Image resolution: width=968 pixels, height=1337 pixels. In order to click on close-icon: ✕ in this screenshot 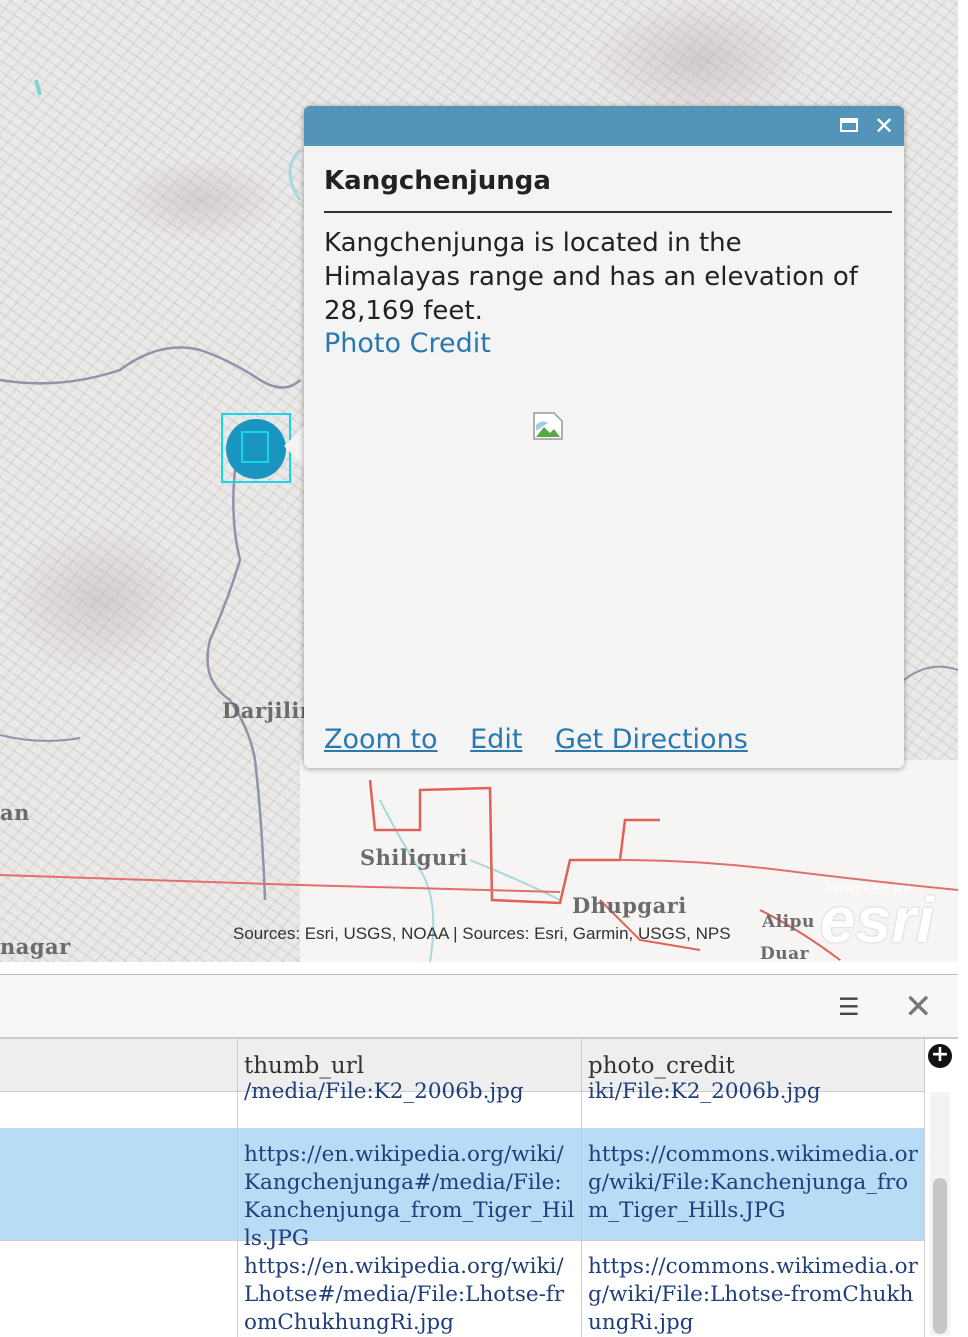, I will do `click(884, 126)`.